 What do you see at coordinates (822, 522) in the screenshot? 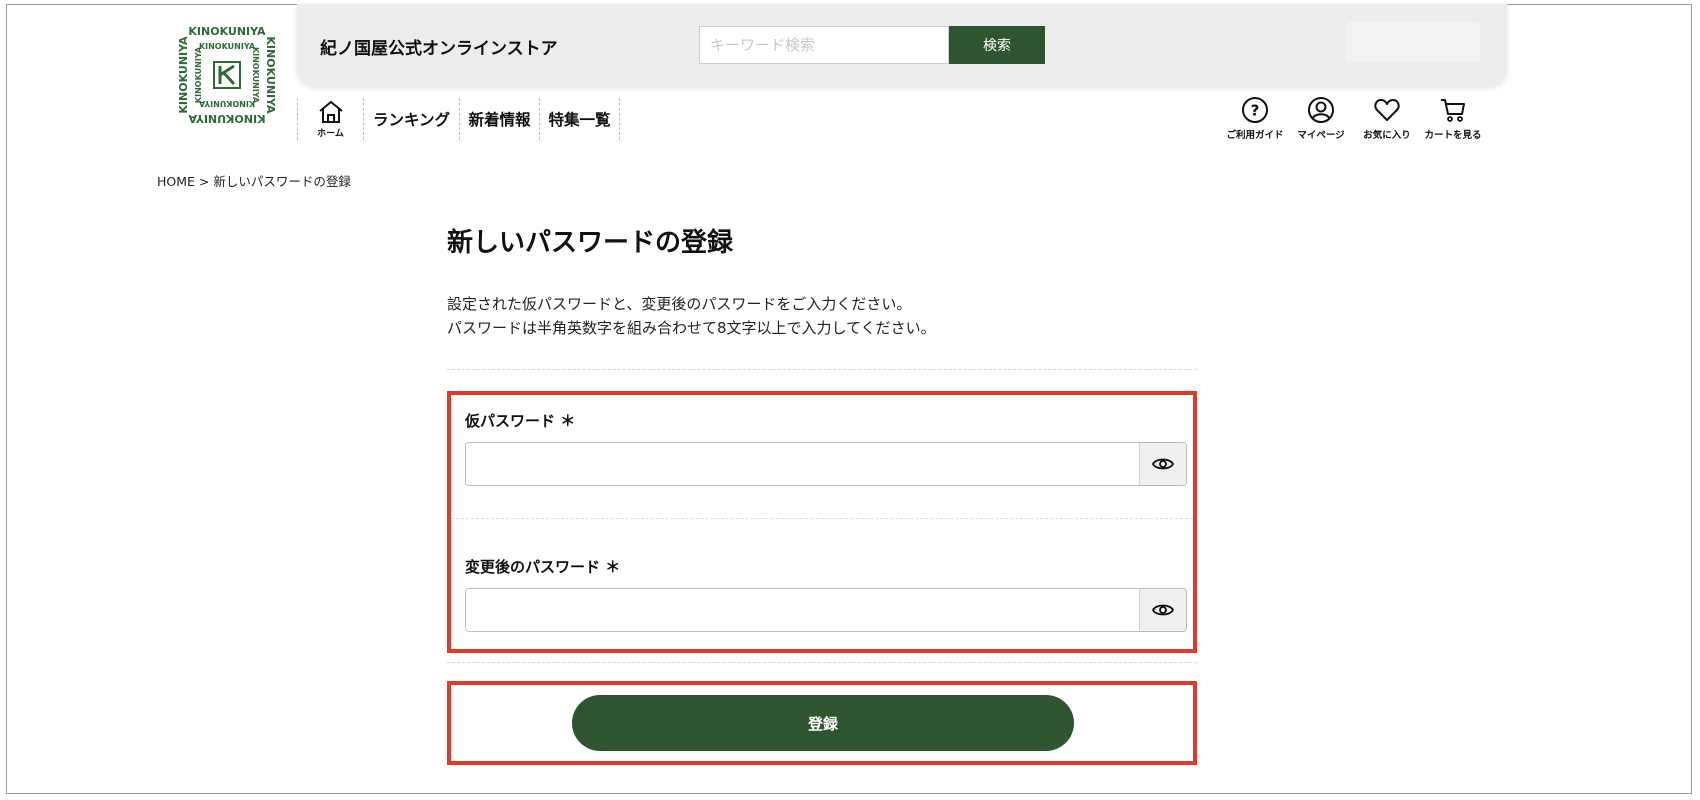
I see `password-form: 仮パスワード ＊ 変更後のパスワード ＊` at bounding box center [822, 522].